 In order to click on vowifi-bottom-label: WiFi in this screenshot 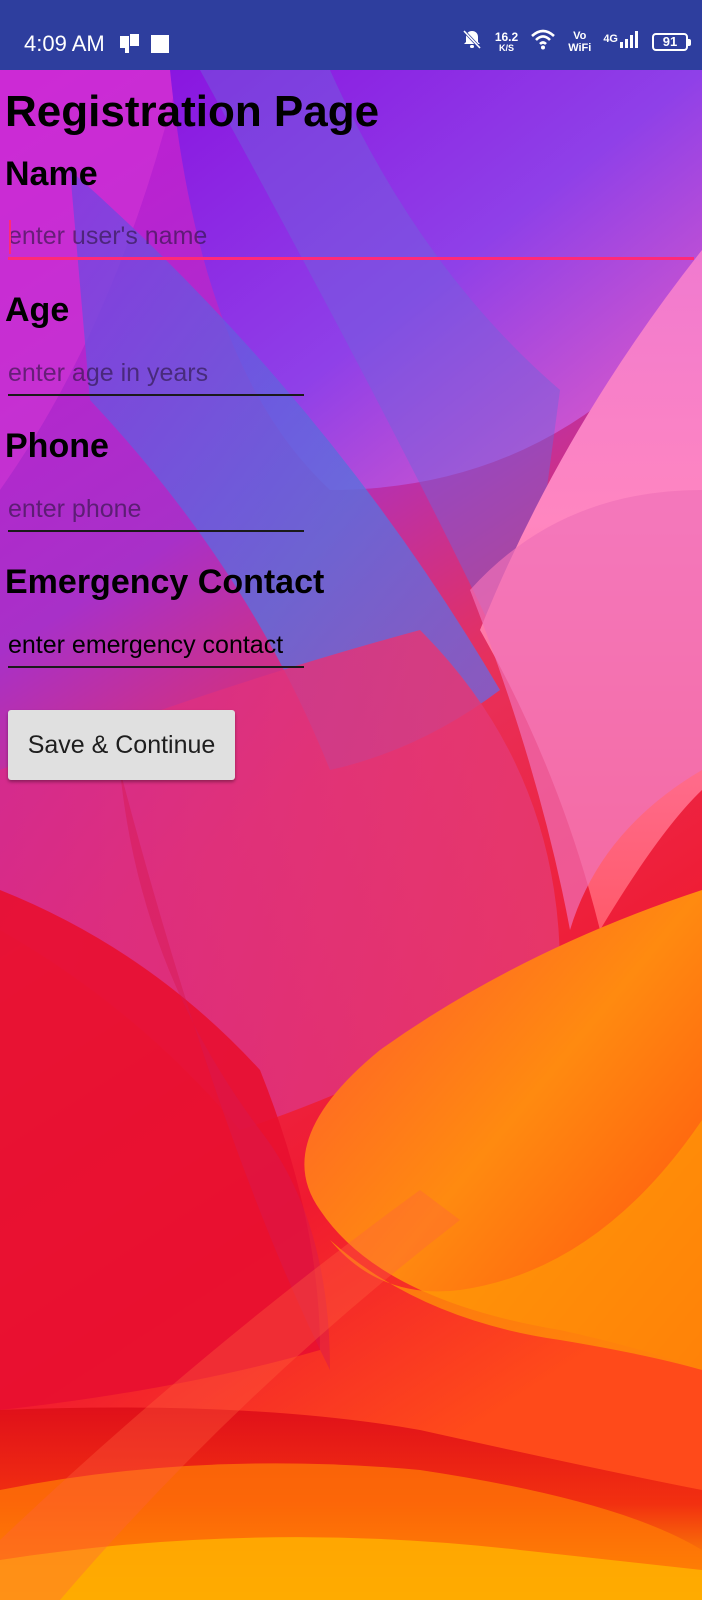, I will do `click(580, 47)`.